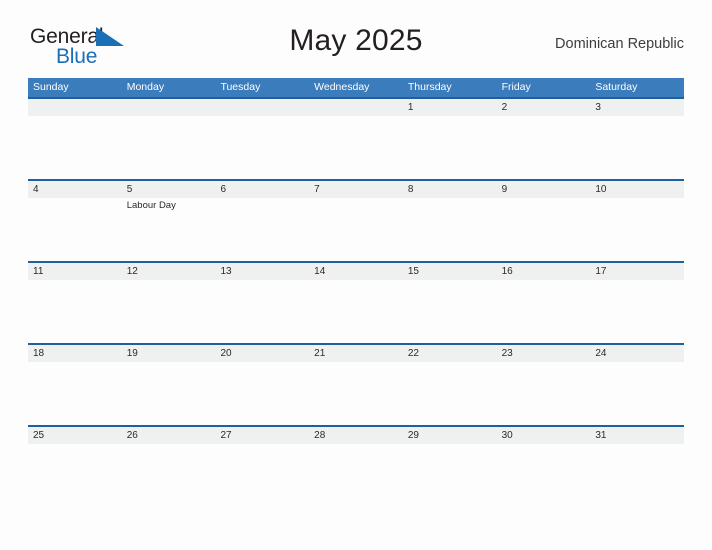  Describe the element at coordinates (262, 189) in the screenshot. I see `day-number: 6` at that location.